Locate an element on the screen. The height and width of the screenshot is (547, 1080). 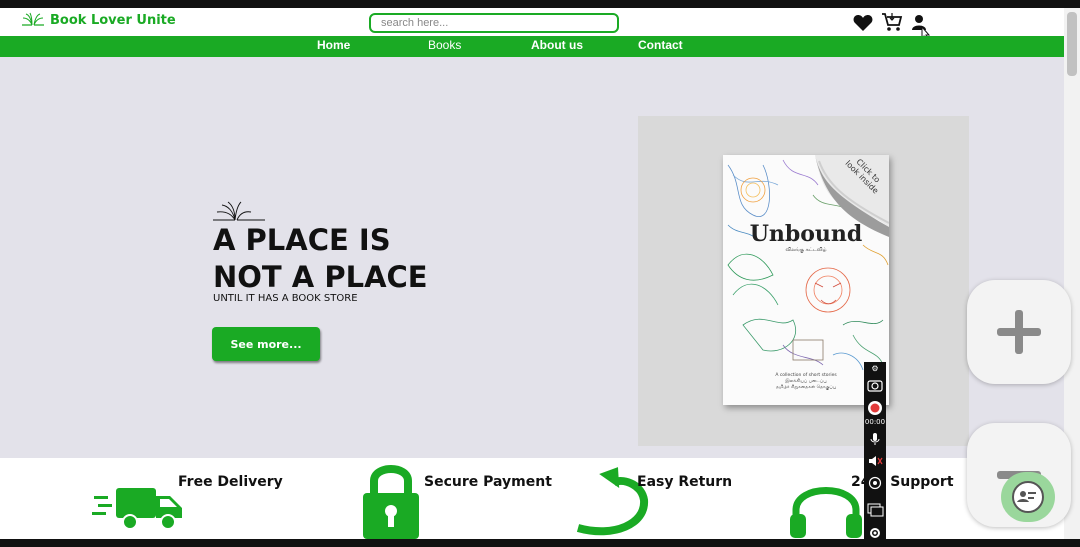
book-tamil-subtitle: விலங்கு கட்டவிழ் is located at coordinates (806, 250).